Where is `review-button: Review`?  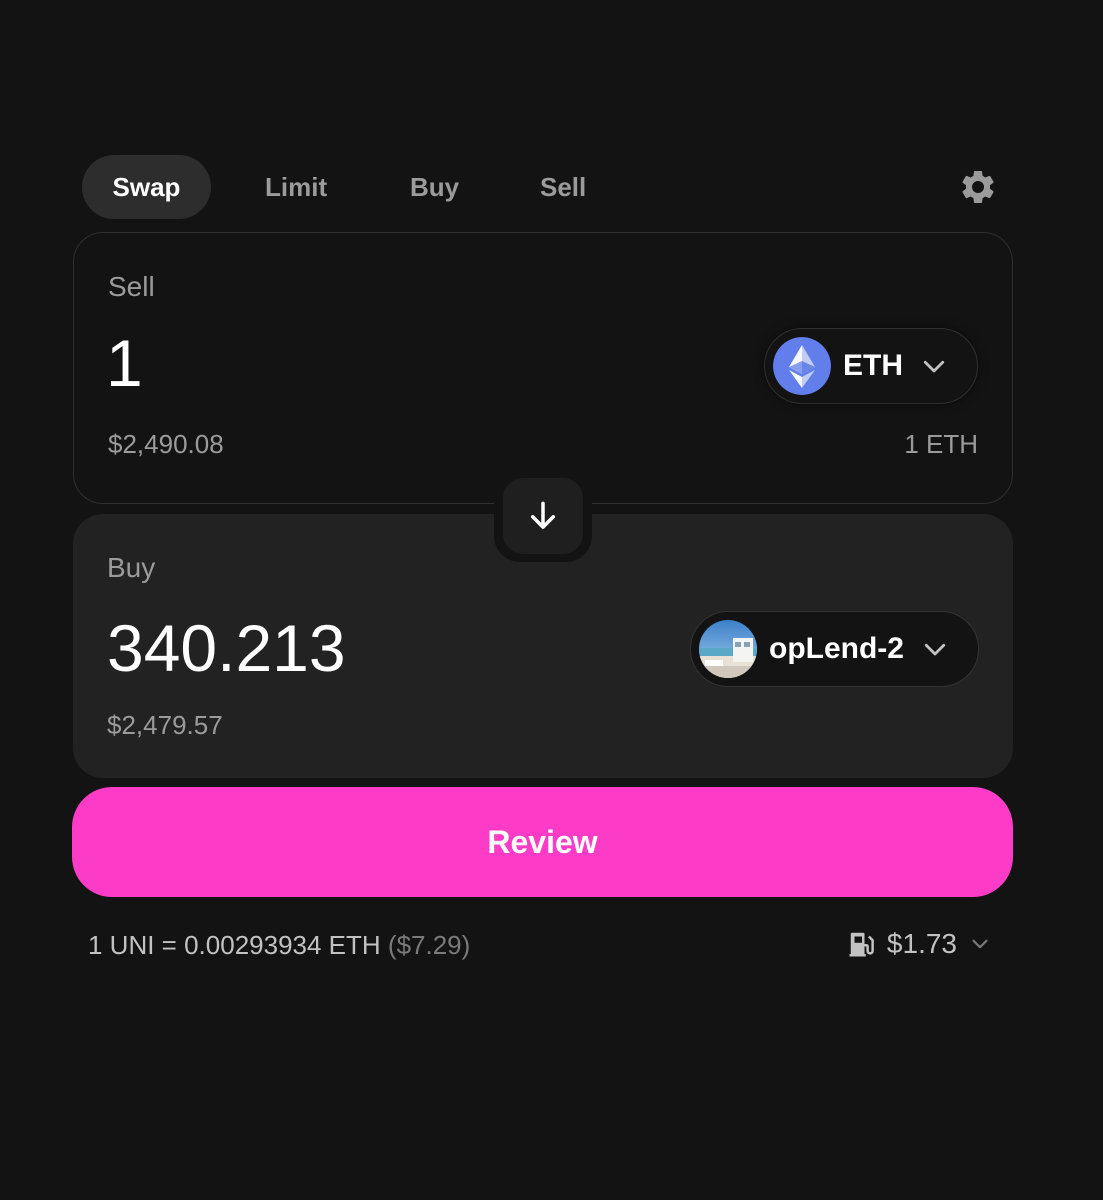 review-button: Review is located at coordinates (542, 842).